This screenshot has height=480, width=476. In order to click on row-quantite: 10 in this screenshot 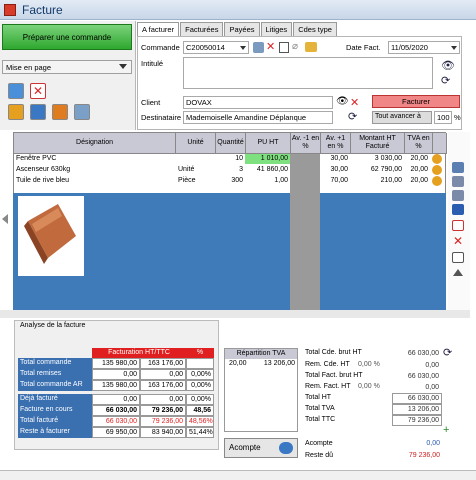, I will do `click(229, 159)`.